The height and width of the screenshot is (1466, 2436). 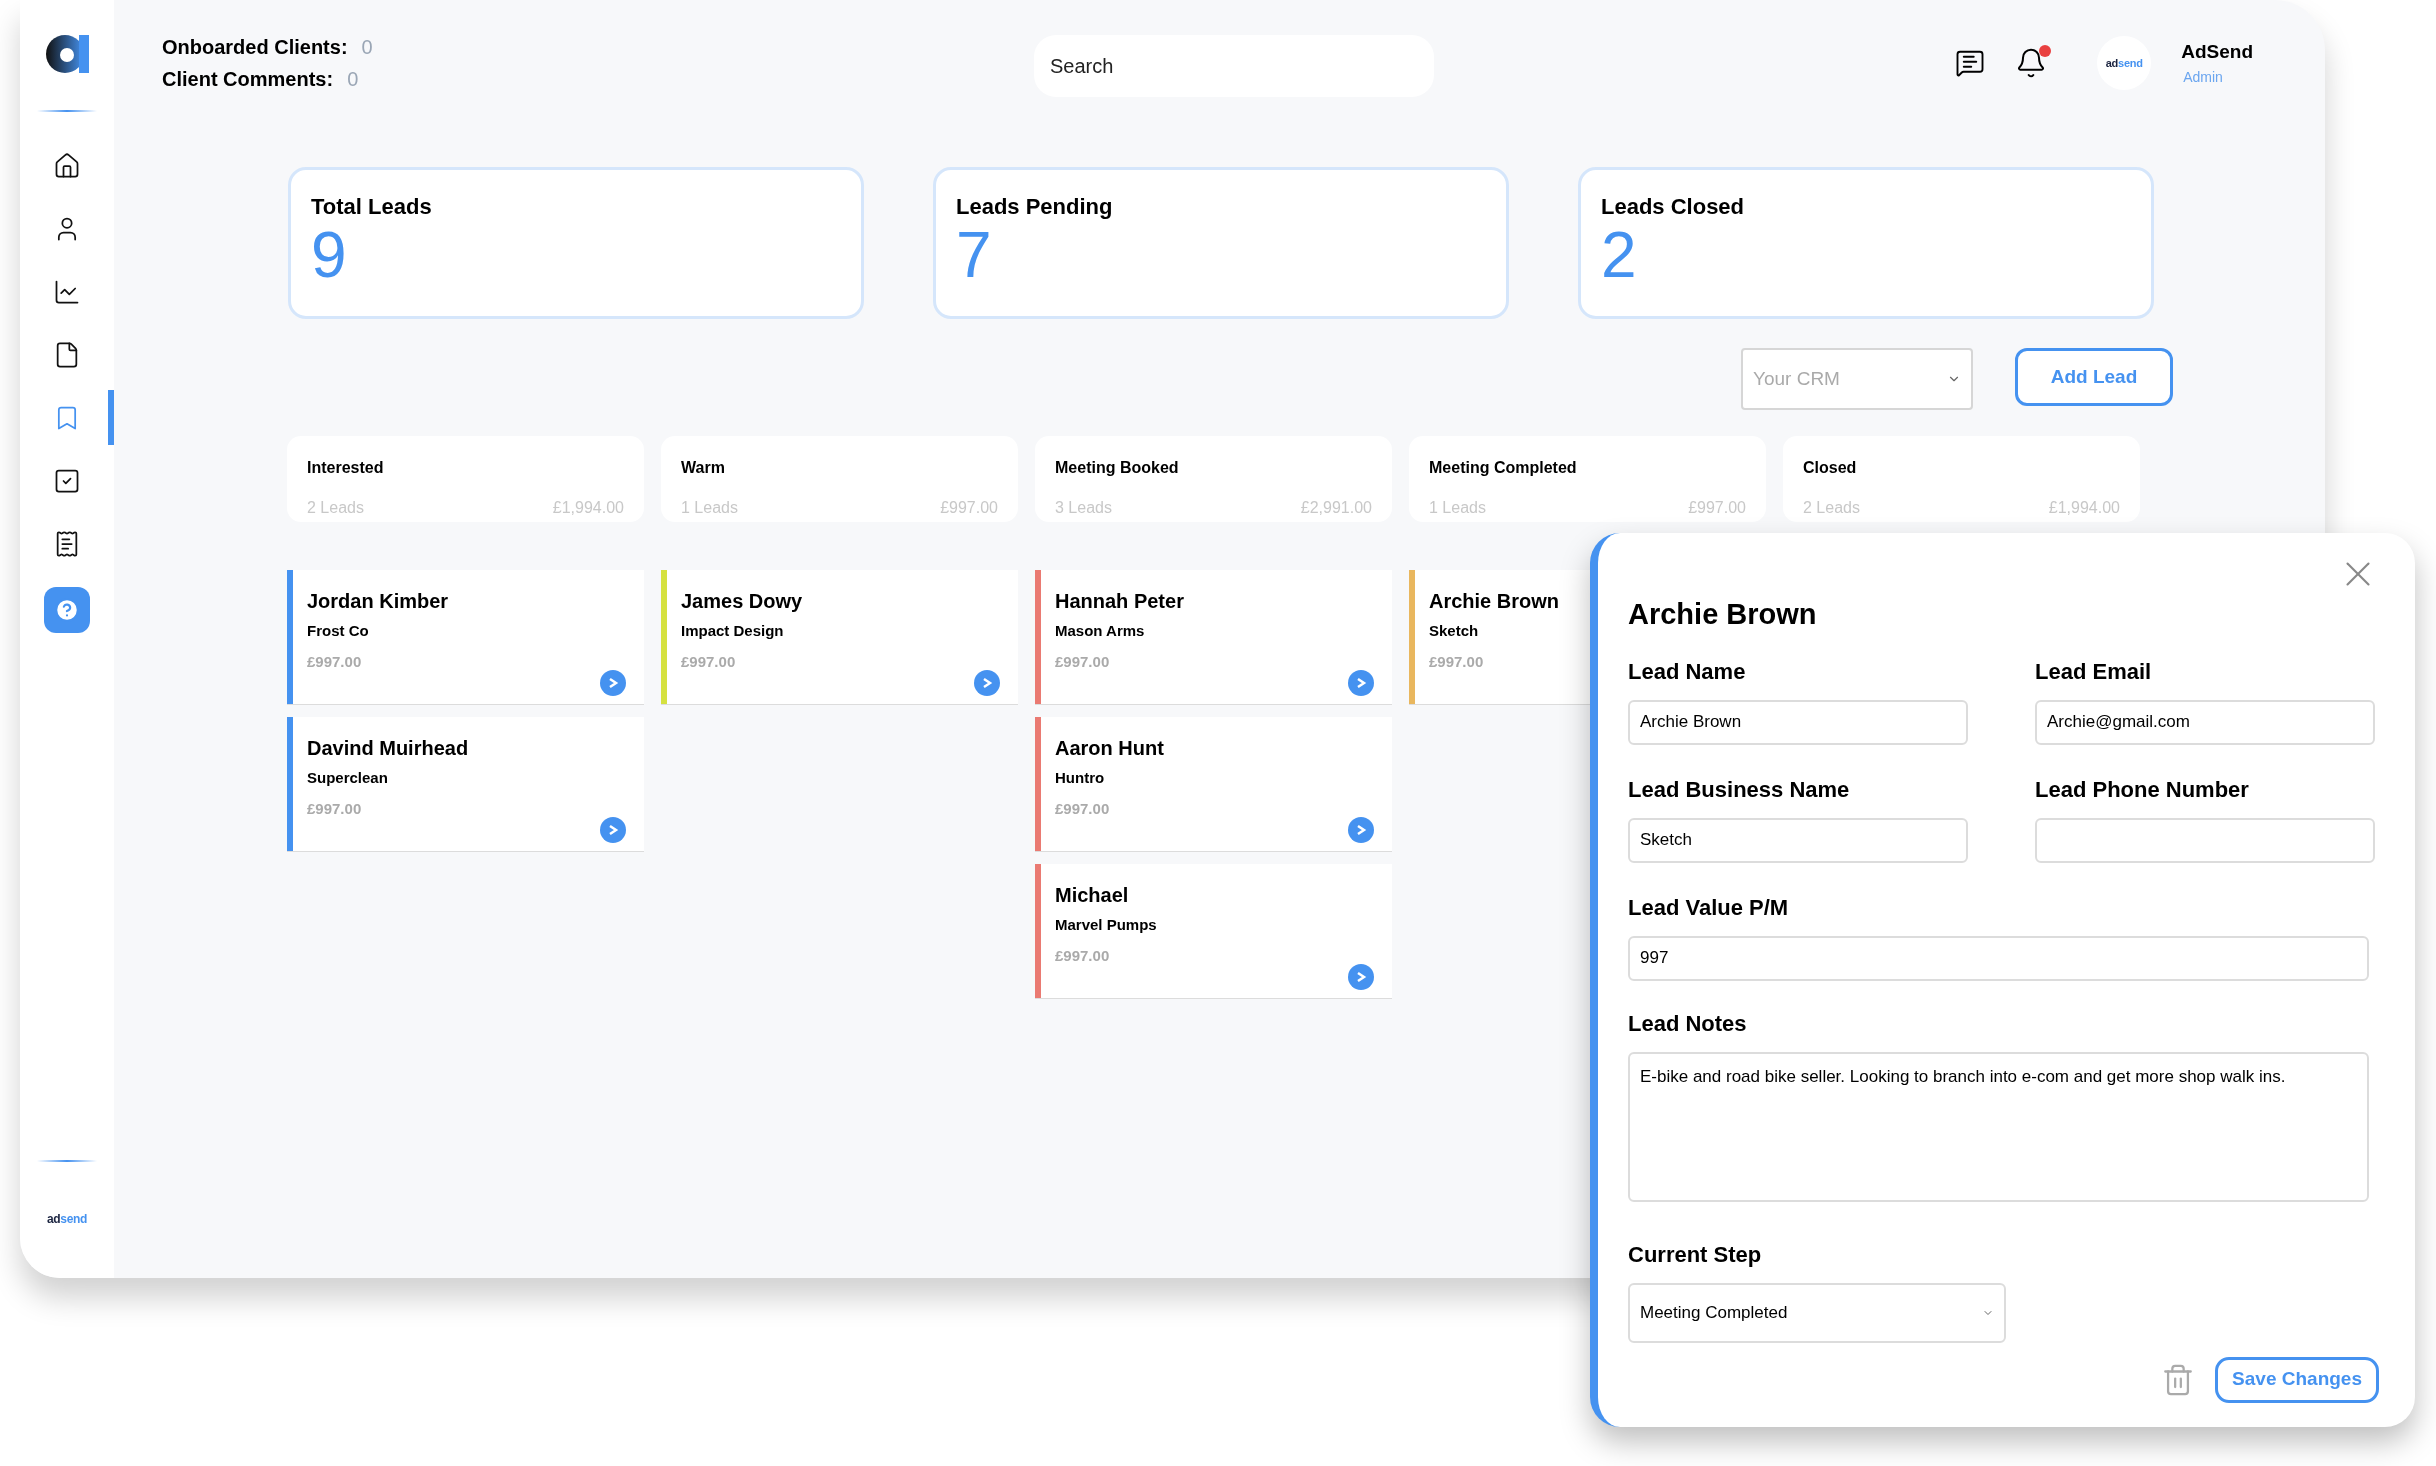 I want to click on stage-title: Interested, so click(x=345, y=468).